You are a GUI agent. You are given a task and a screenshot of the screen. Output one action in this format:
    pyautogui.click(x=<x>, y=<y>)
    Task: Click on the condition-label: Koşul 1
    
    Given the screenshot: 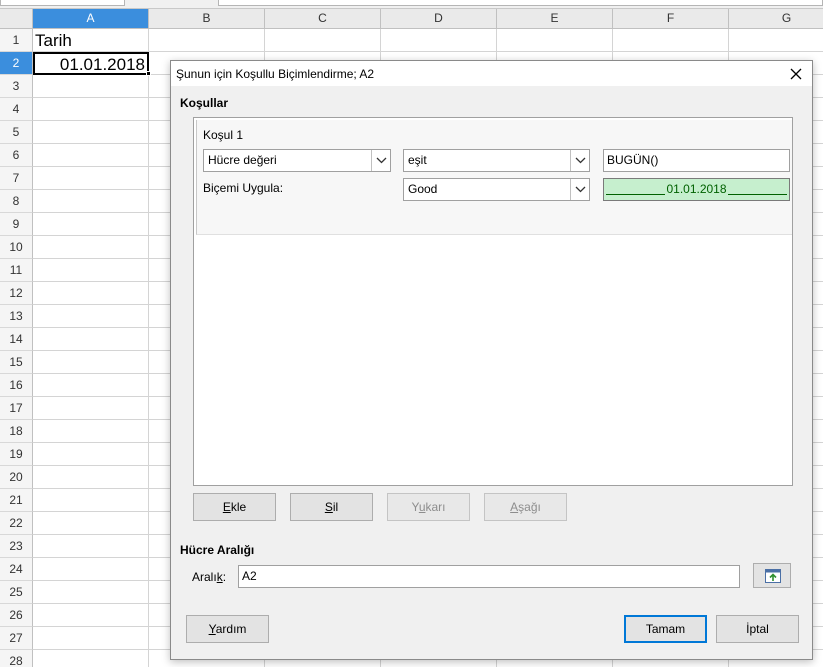 What is the action you would take?
    pyautogui.click(x=223, y=135)
    